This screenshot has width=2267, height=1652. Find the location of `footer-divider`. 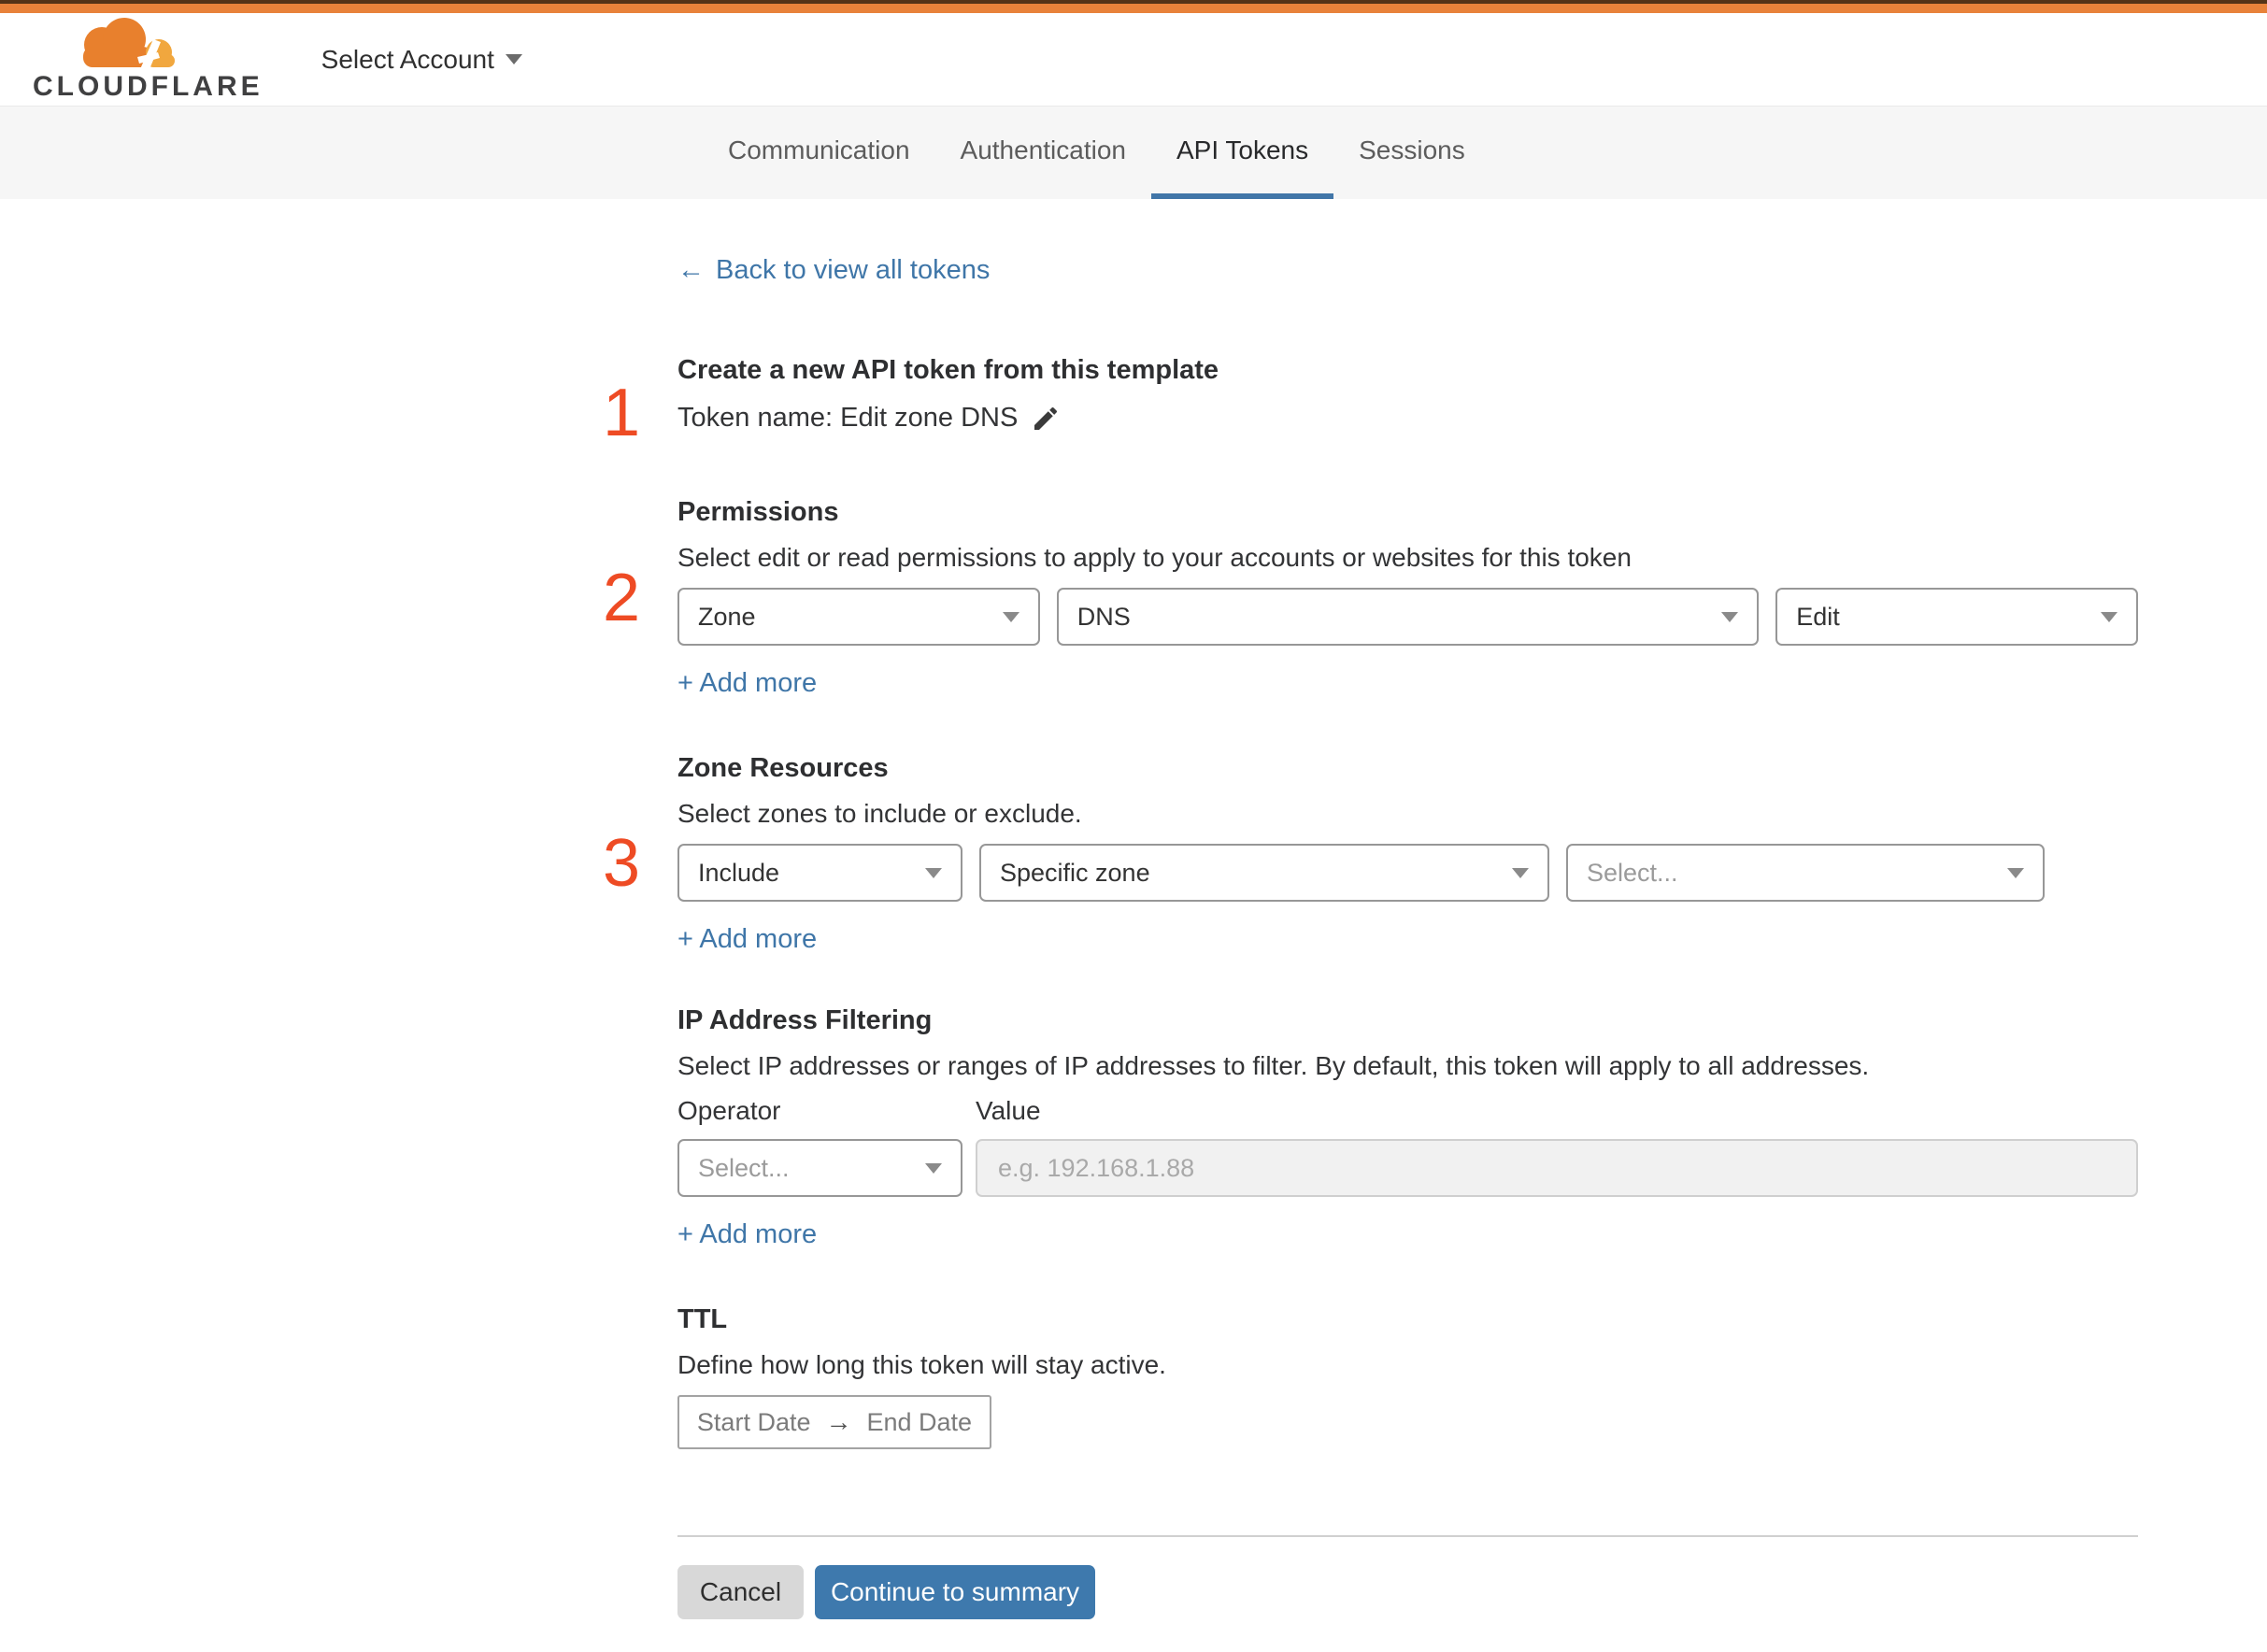

footer-divider is located at coordinates (1408, 1536).